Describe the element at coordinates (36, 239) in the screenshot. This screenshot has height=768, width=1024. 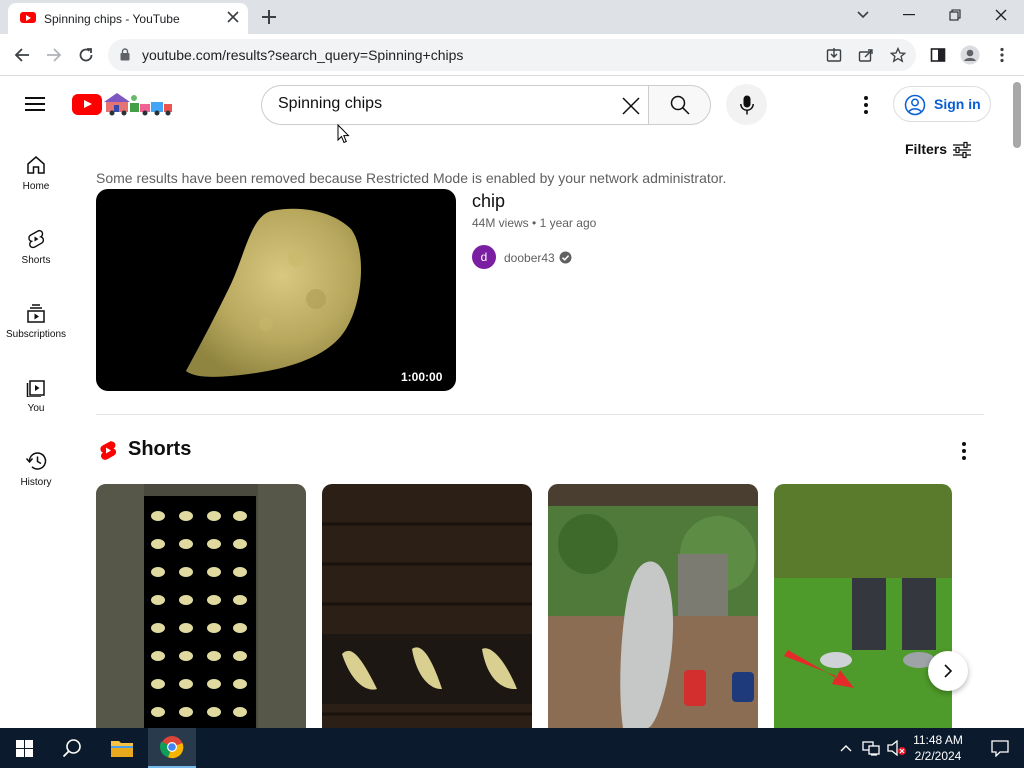
I see `shorts-icon` at that location.